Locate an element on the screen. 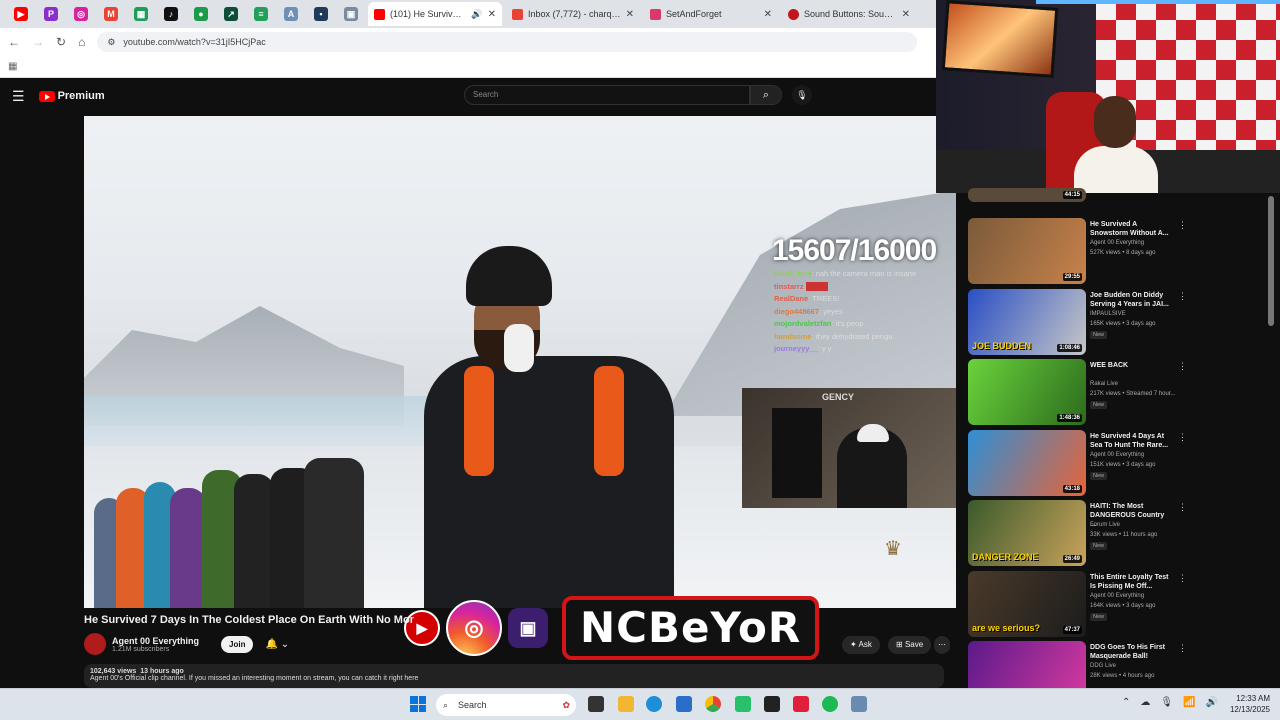  task-view-icon is located at coordinates (596, 704).